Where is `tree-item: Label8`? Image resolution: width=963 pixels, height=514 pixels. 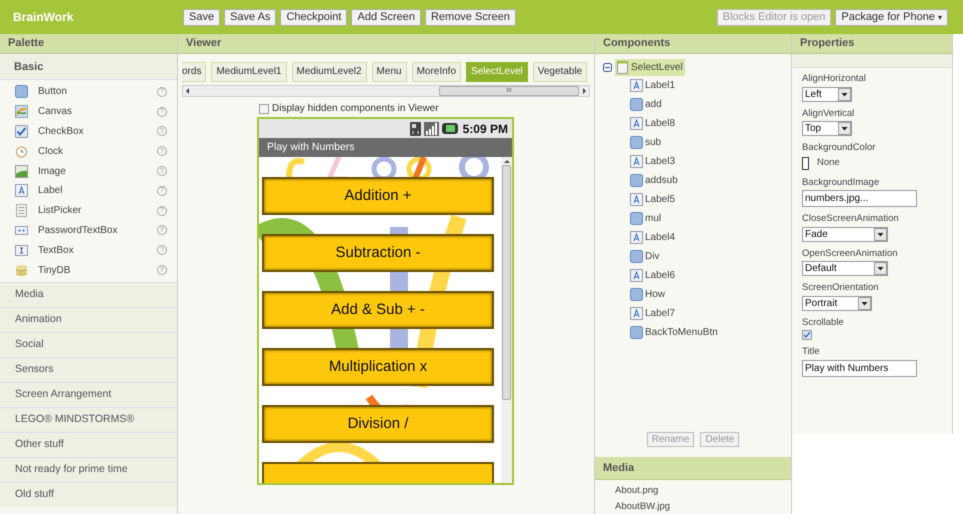 tree-item: Label8 is located at coordinates (710, 123).